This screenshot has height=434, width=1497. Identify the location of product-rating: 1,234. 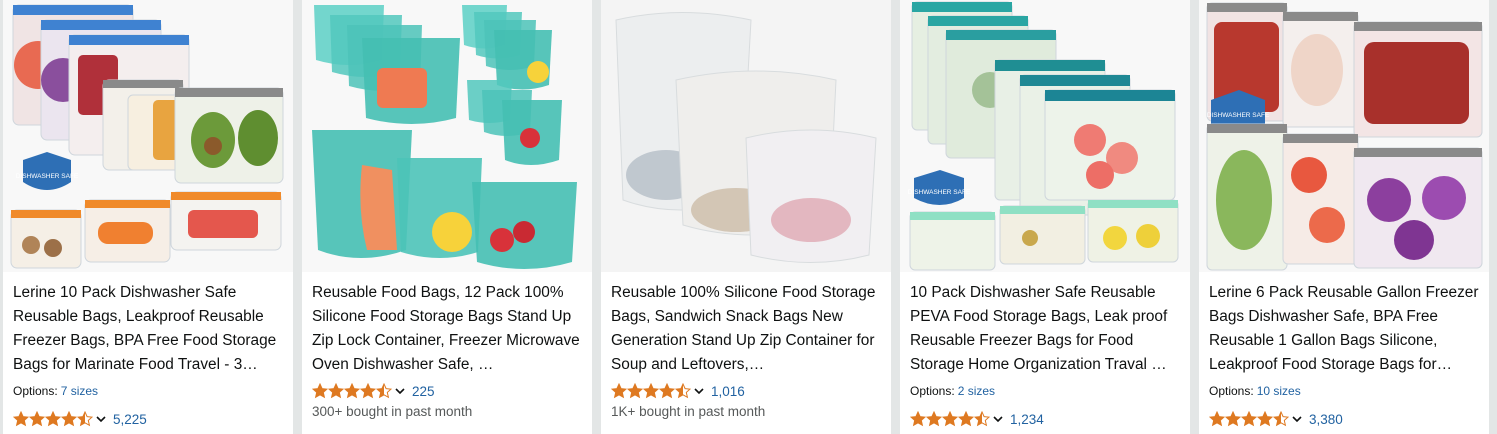
(977, 419).